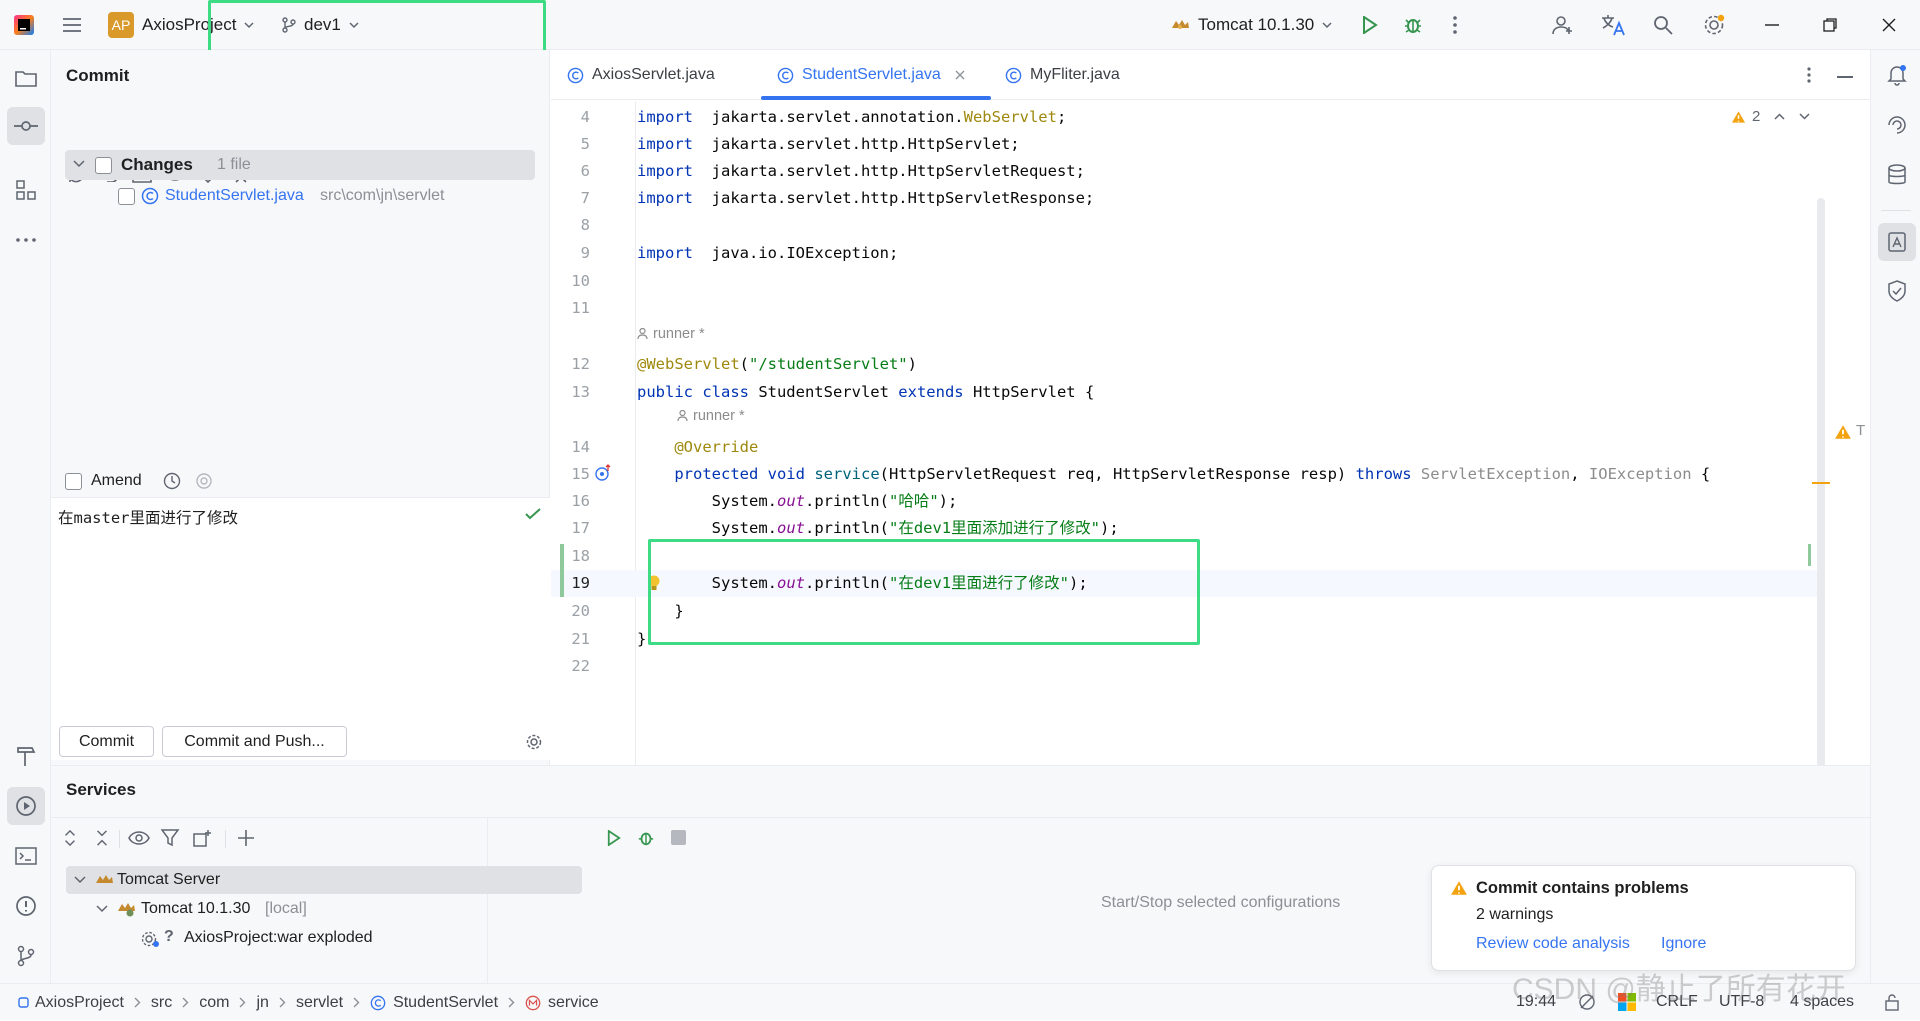  I want to click on file-checkbox, so click(126, 196).